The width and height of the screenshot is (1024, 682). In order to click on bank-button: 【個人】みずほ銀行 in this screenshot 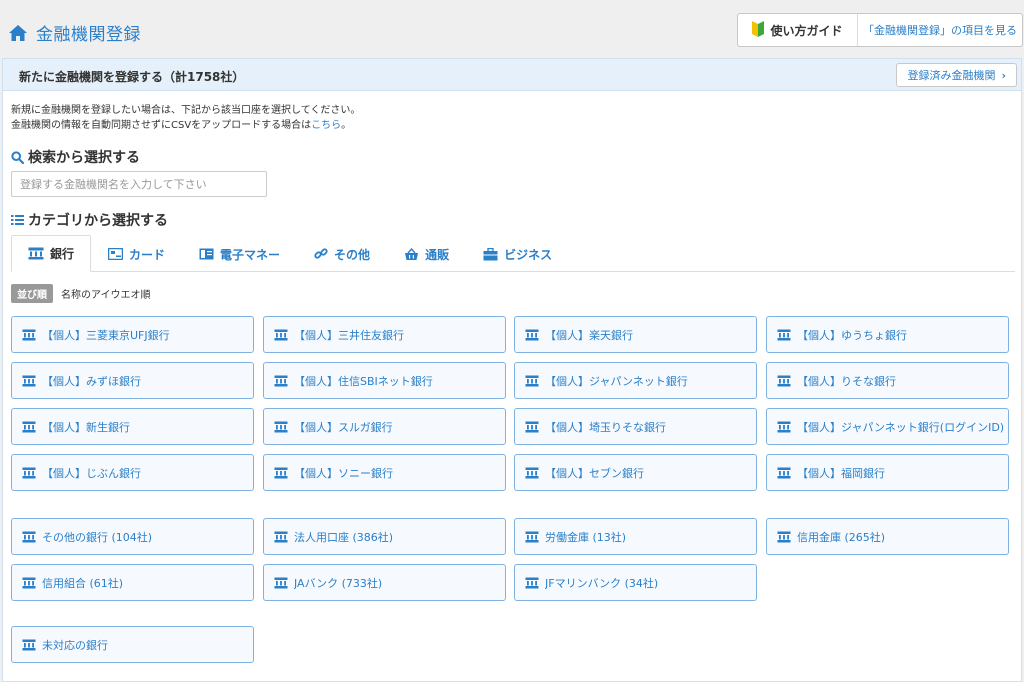, I will do `click(132, 380)`.